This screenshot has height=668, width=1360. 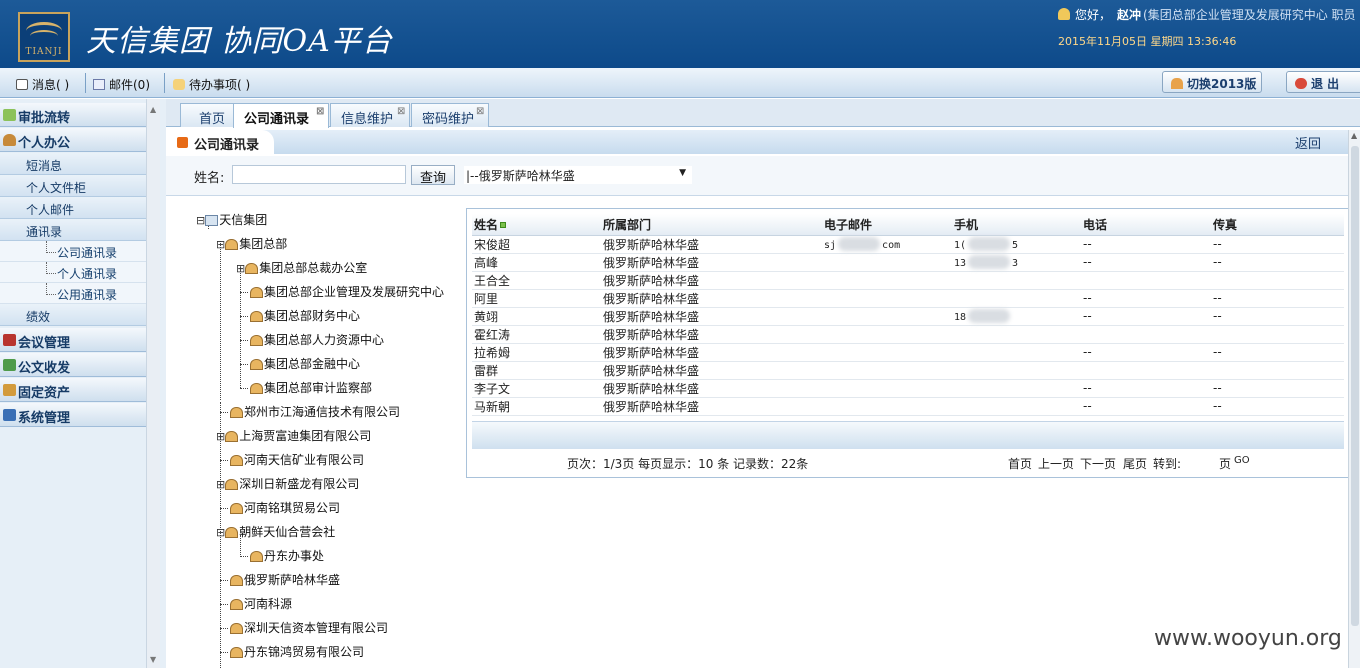 I want to click on menu-label: 公用通讯录, so click(x=87, y=295).